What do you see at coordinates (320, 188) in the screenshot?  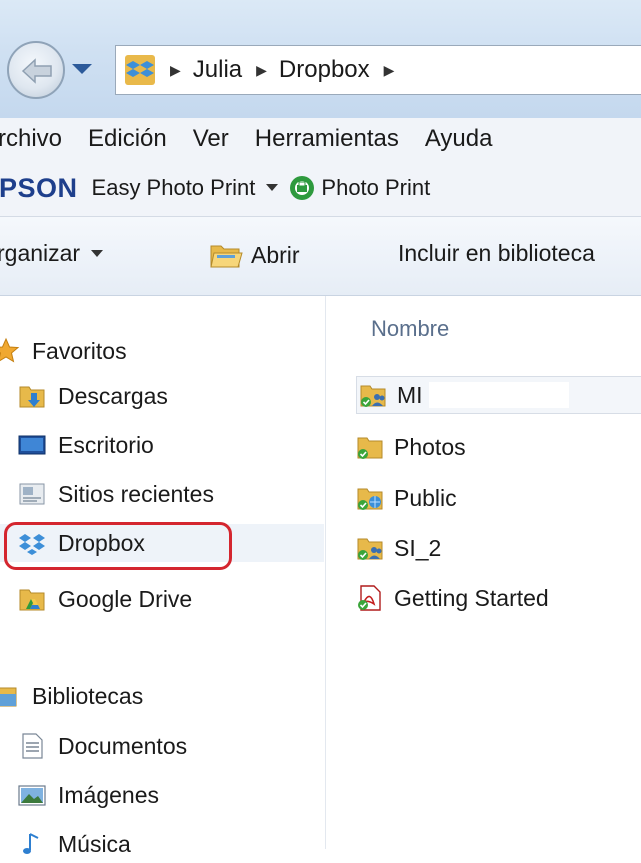 I see `epson-toolbar: PSON Easy Photo Print Photo Print` at bounding box center [320, 188].